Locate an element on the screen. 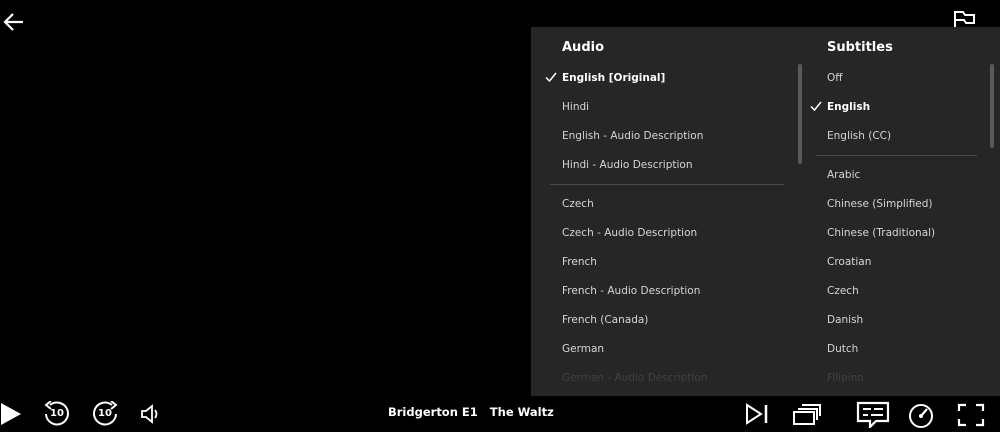 The image size is (1000, 432). audio-option-german: German is located at coordinates (583, 349).